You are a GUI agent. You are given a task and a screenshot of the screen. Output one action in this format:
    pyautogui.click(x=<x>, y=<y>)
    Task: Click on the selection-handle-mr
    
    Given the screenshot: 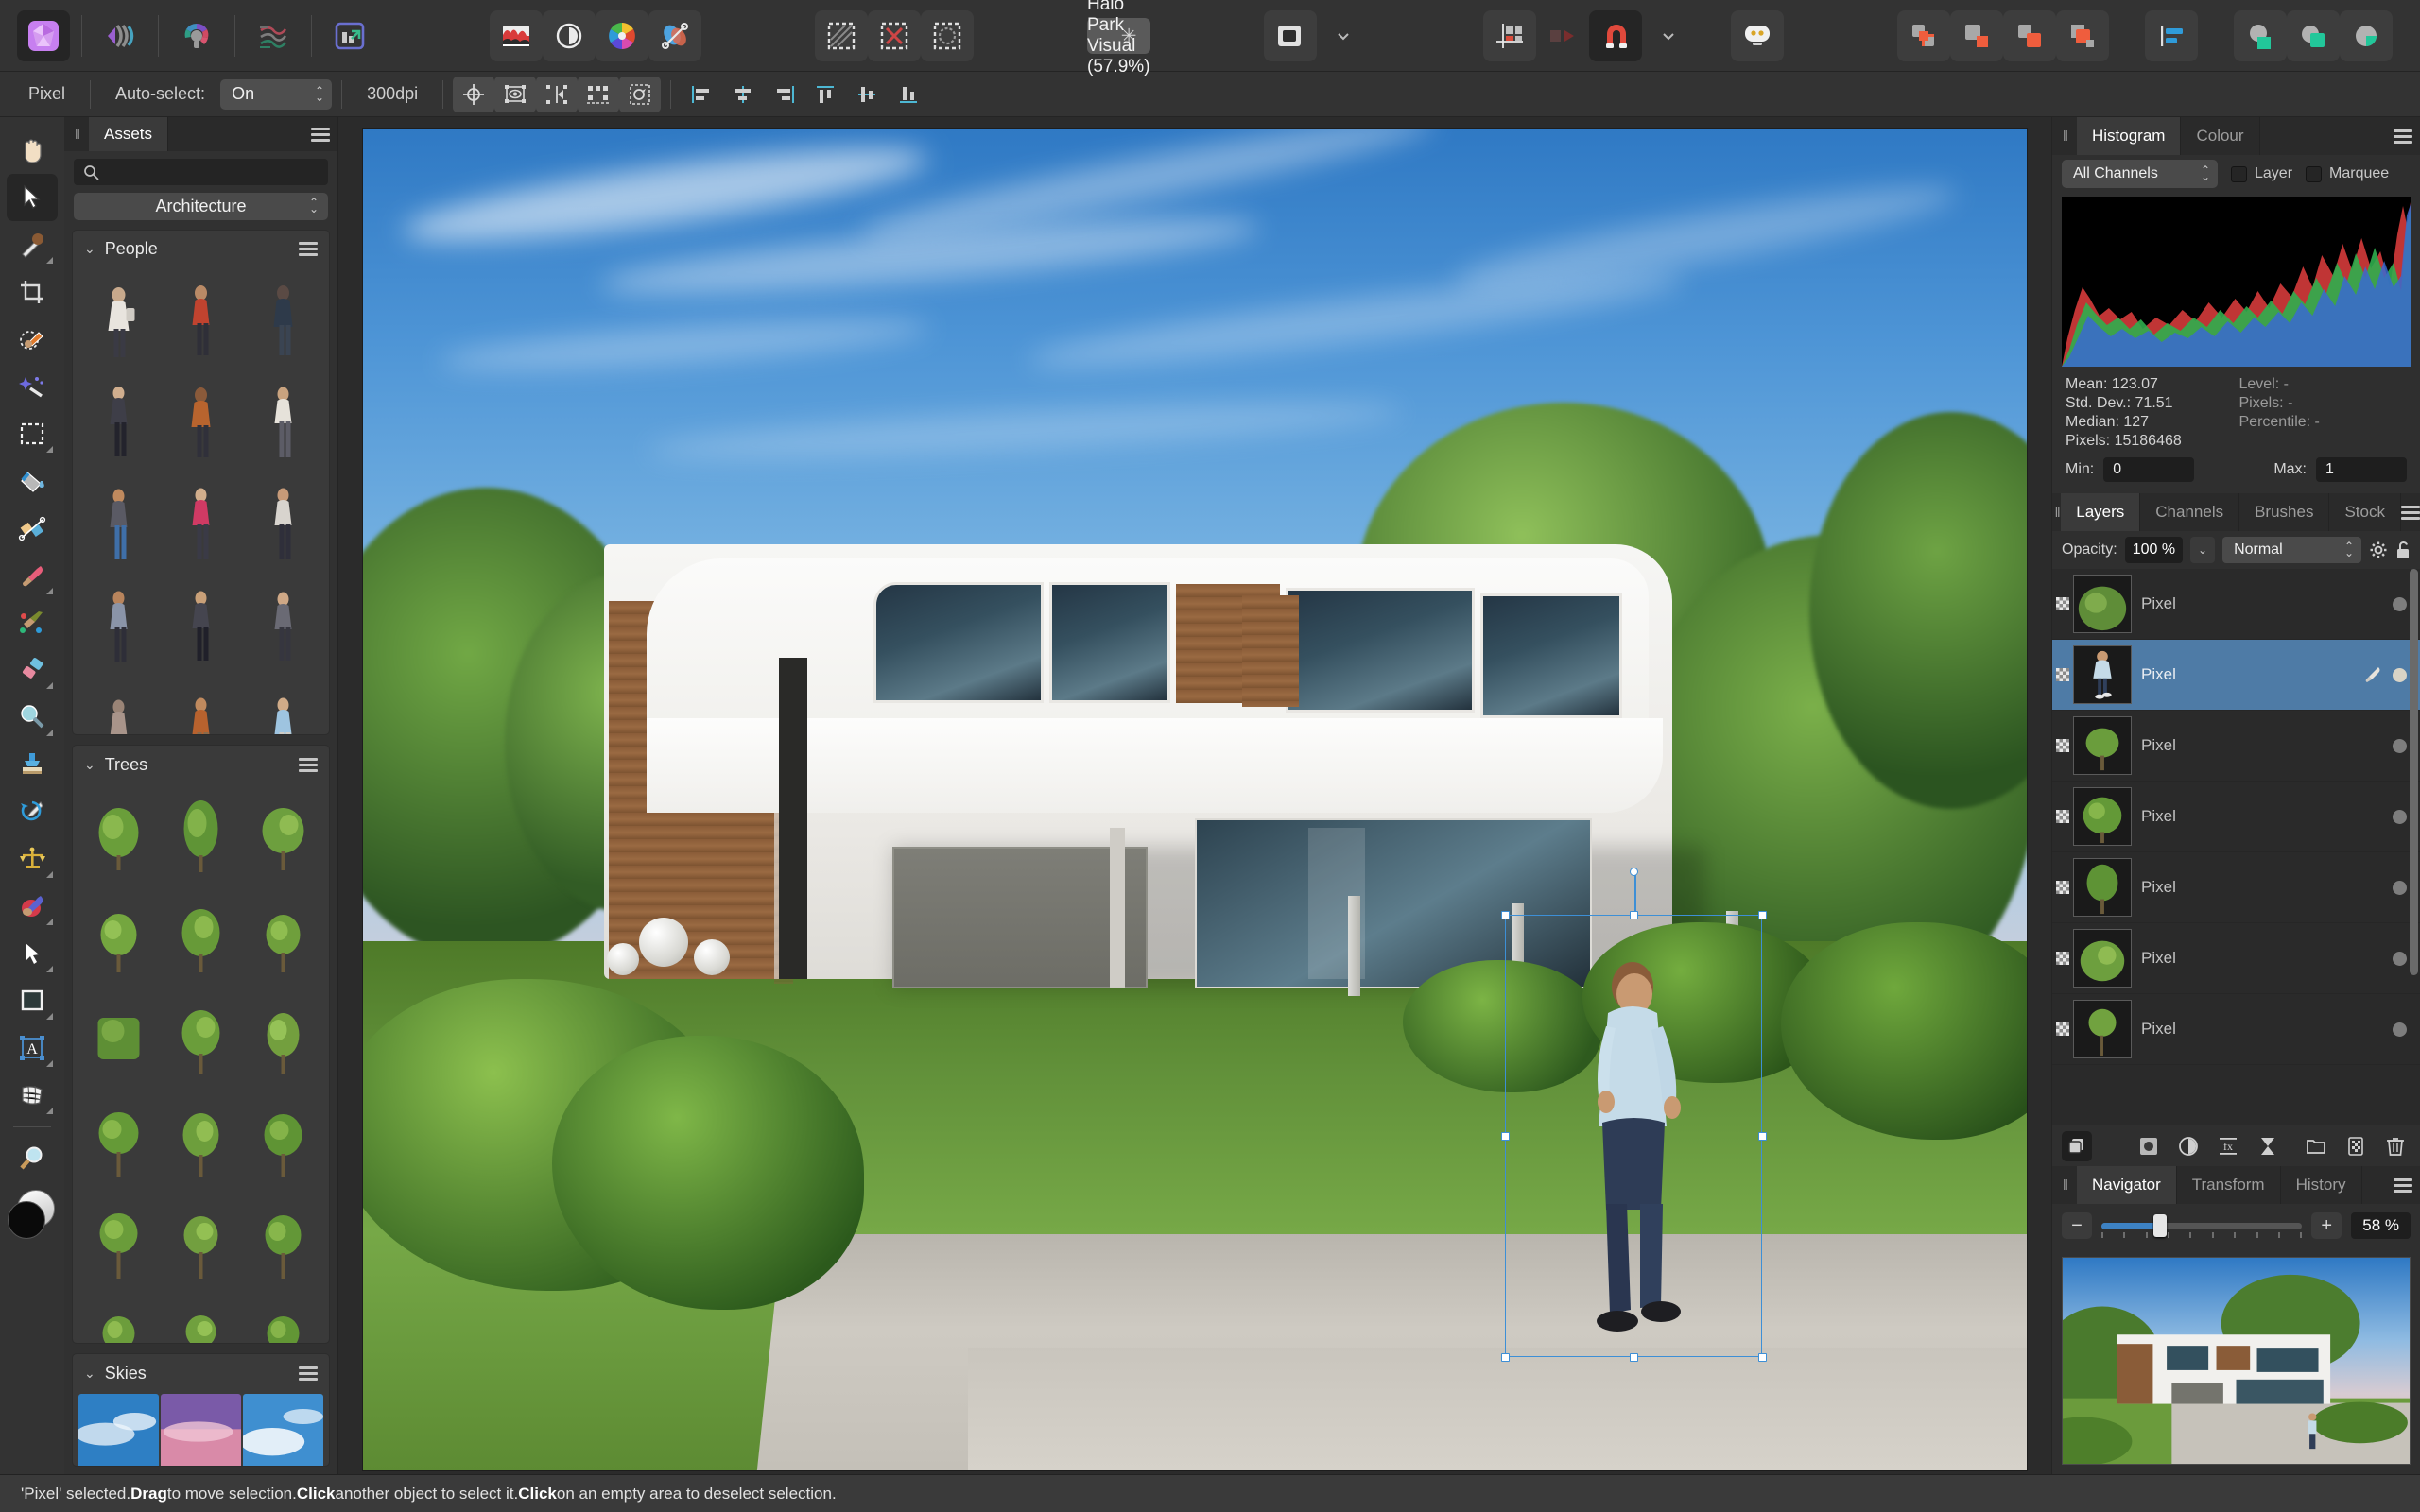 What is the action you would take?
    pyautogui.click(x=1762, y=1136)
    